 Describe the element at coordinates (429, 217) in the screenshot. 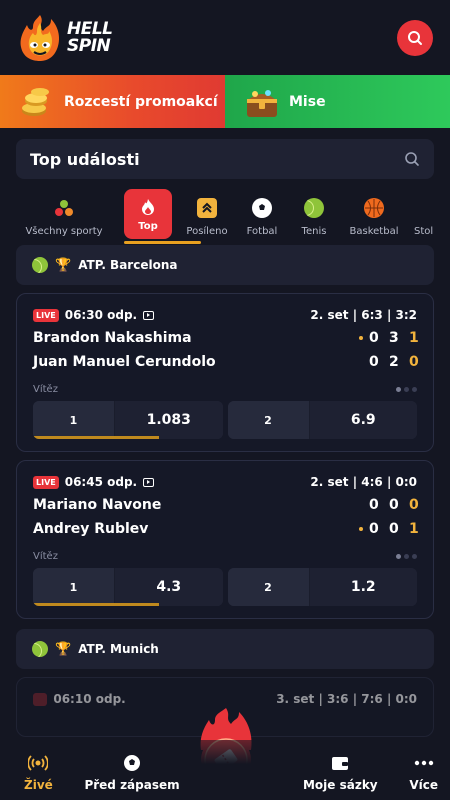

I see `tab-table-tennis: Stol` at that location.